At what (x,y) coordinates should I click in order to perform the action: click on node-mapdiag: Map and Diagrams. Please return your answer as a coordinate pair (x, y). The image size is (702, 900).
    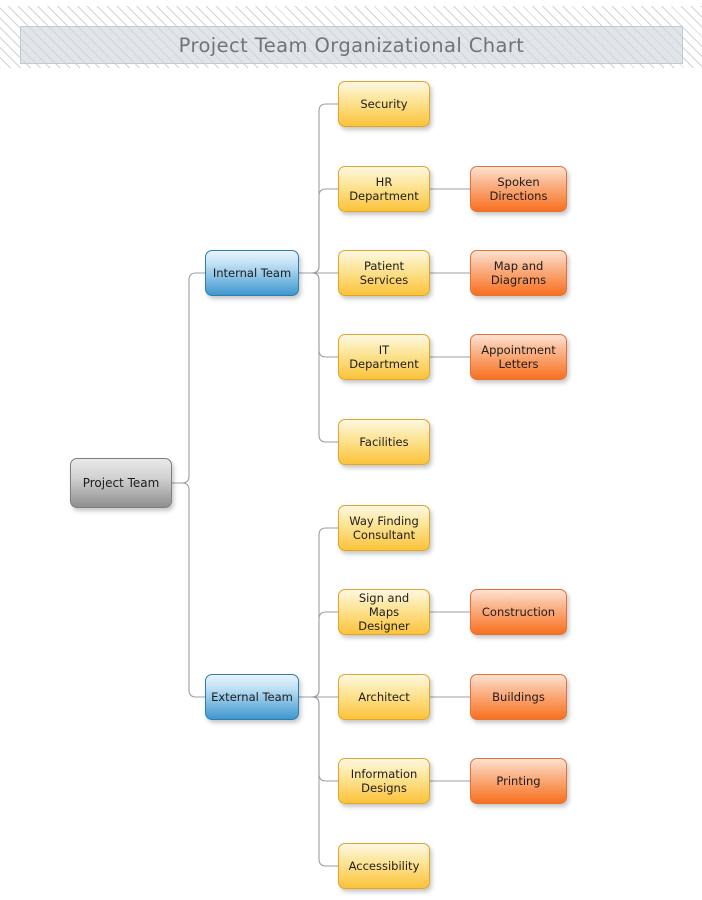
    Looking at the image, I should click on (518, 273).